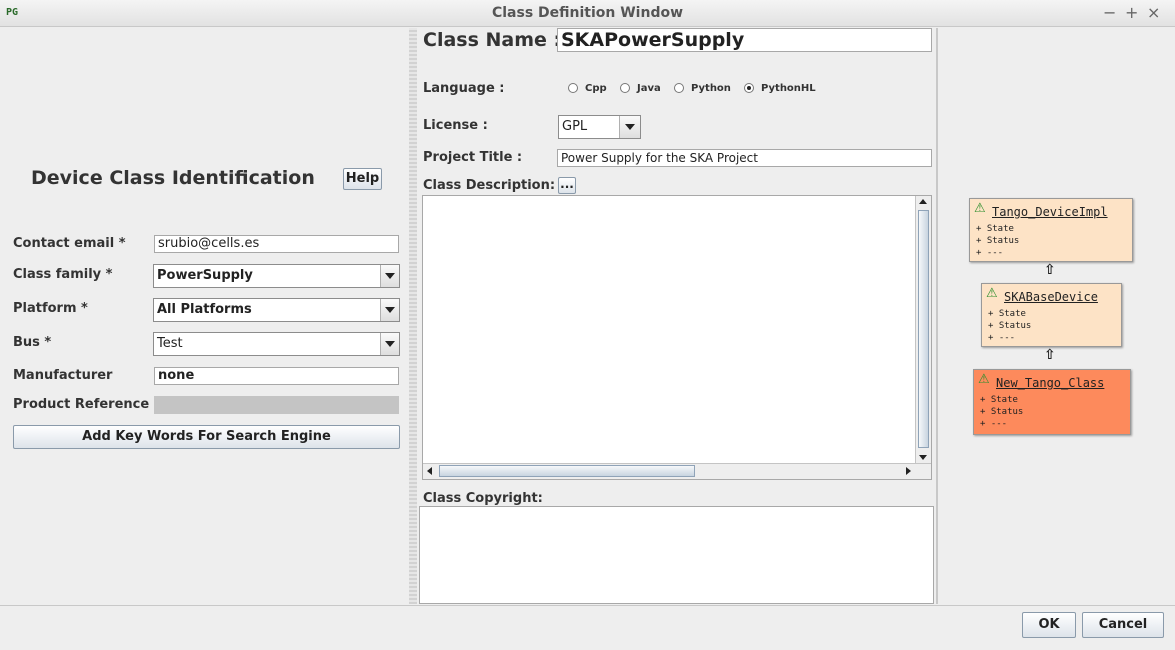 The image size is (1175, 650). Describe the element at coordinates (596, 88) in the screenshot. I see `radio-cpp-label: Cpp` at that location.